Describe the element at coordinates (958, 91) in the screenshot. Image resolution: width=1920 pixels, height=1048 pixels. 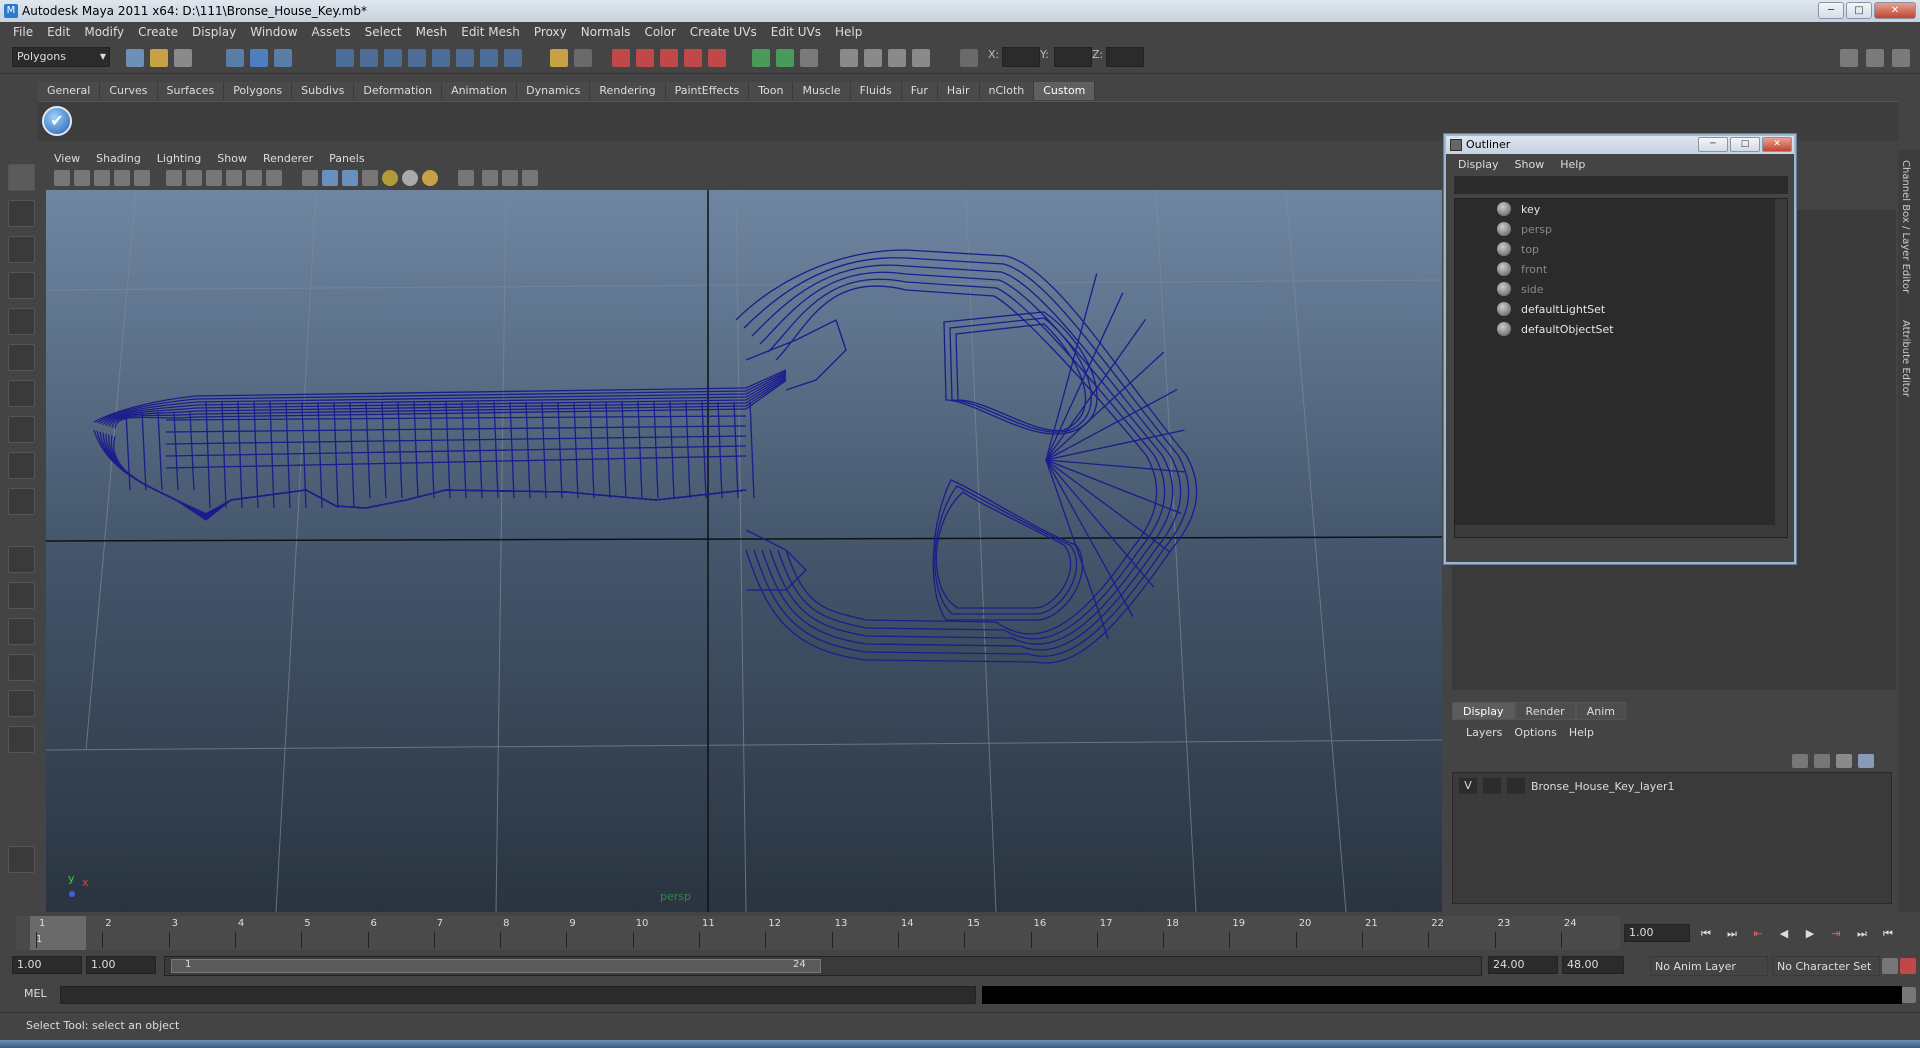
I see `shelf-tab-hair: Hair` at that location.